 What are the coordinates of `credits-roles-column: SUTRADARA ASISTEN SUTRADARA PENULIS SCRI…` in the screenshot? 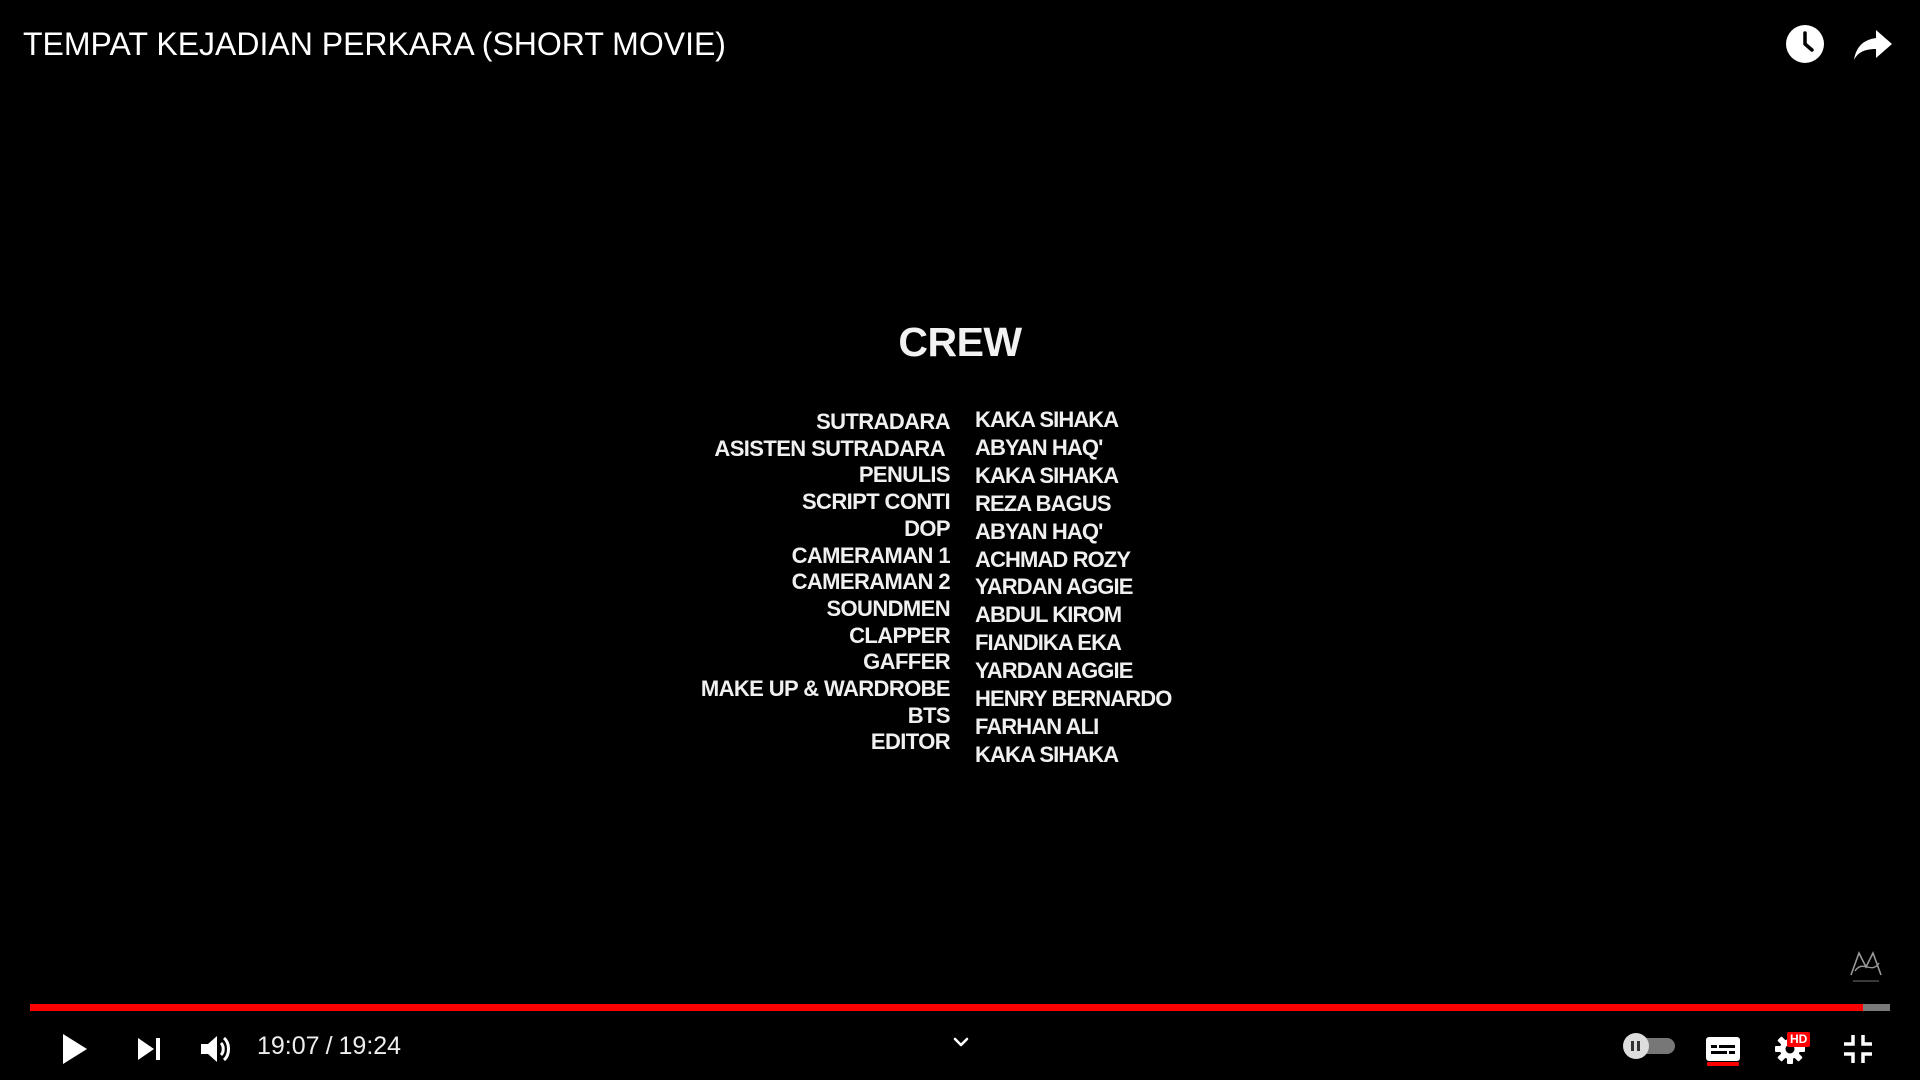 It's located at (825, 582).